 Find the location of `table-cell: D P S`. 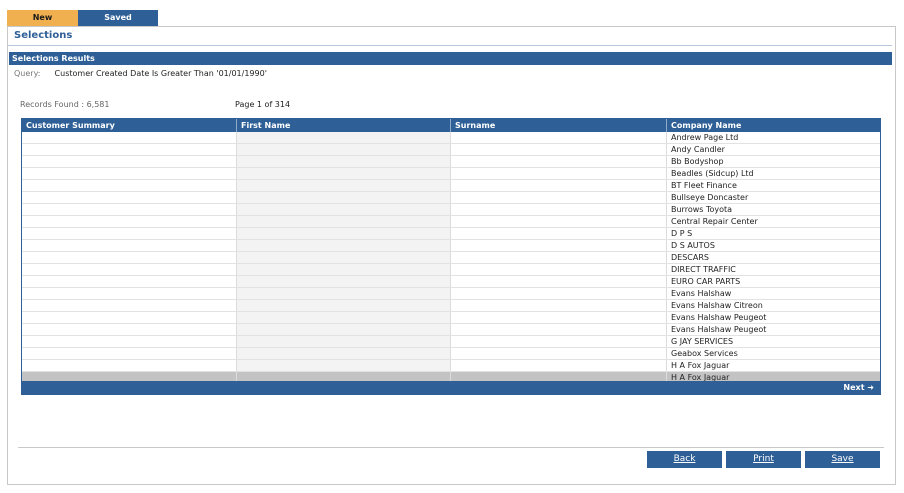

table-cell: D P S is located at coordinates (682, 233).